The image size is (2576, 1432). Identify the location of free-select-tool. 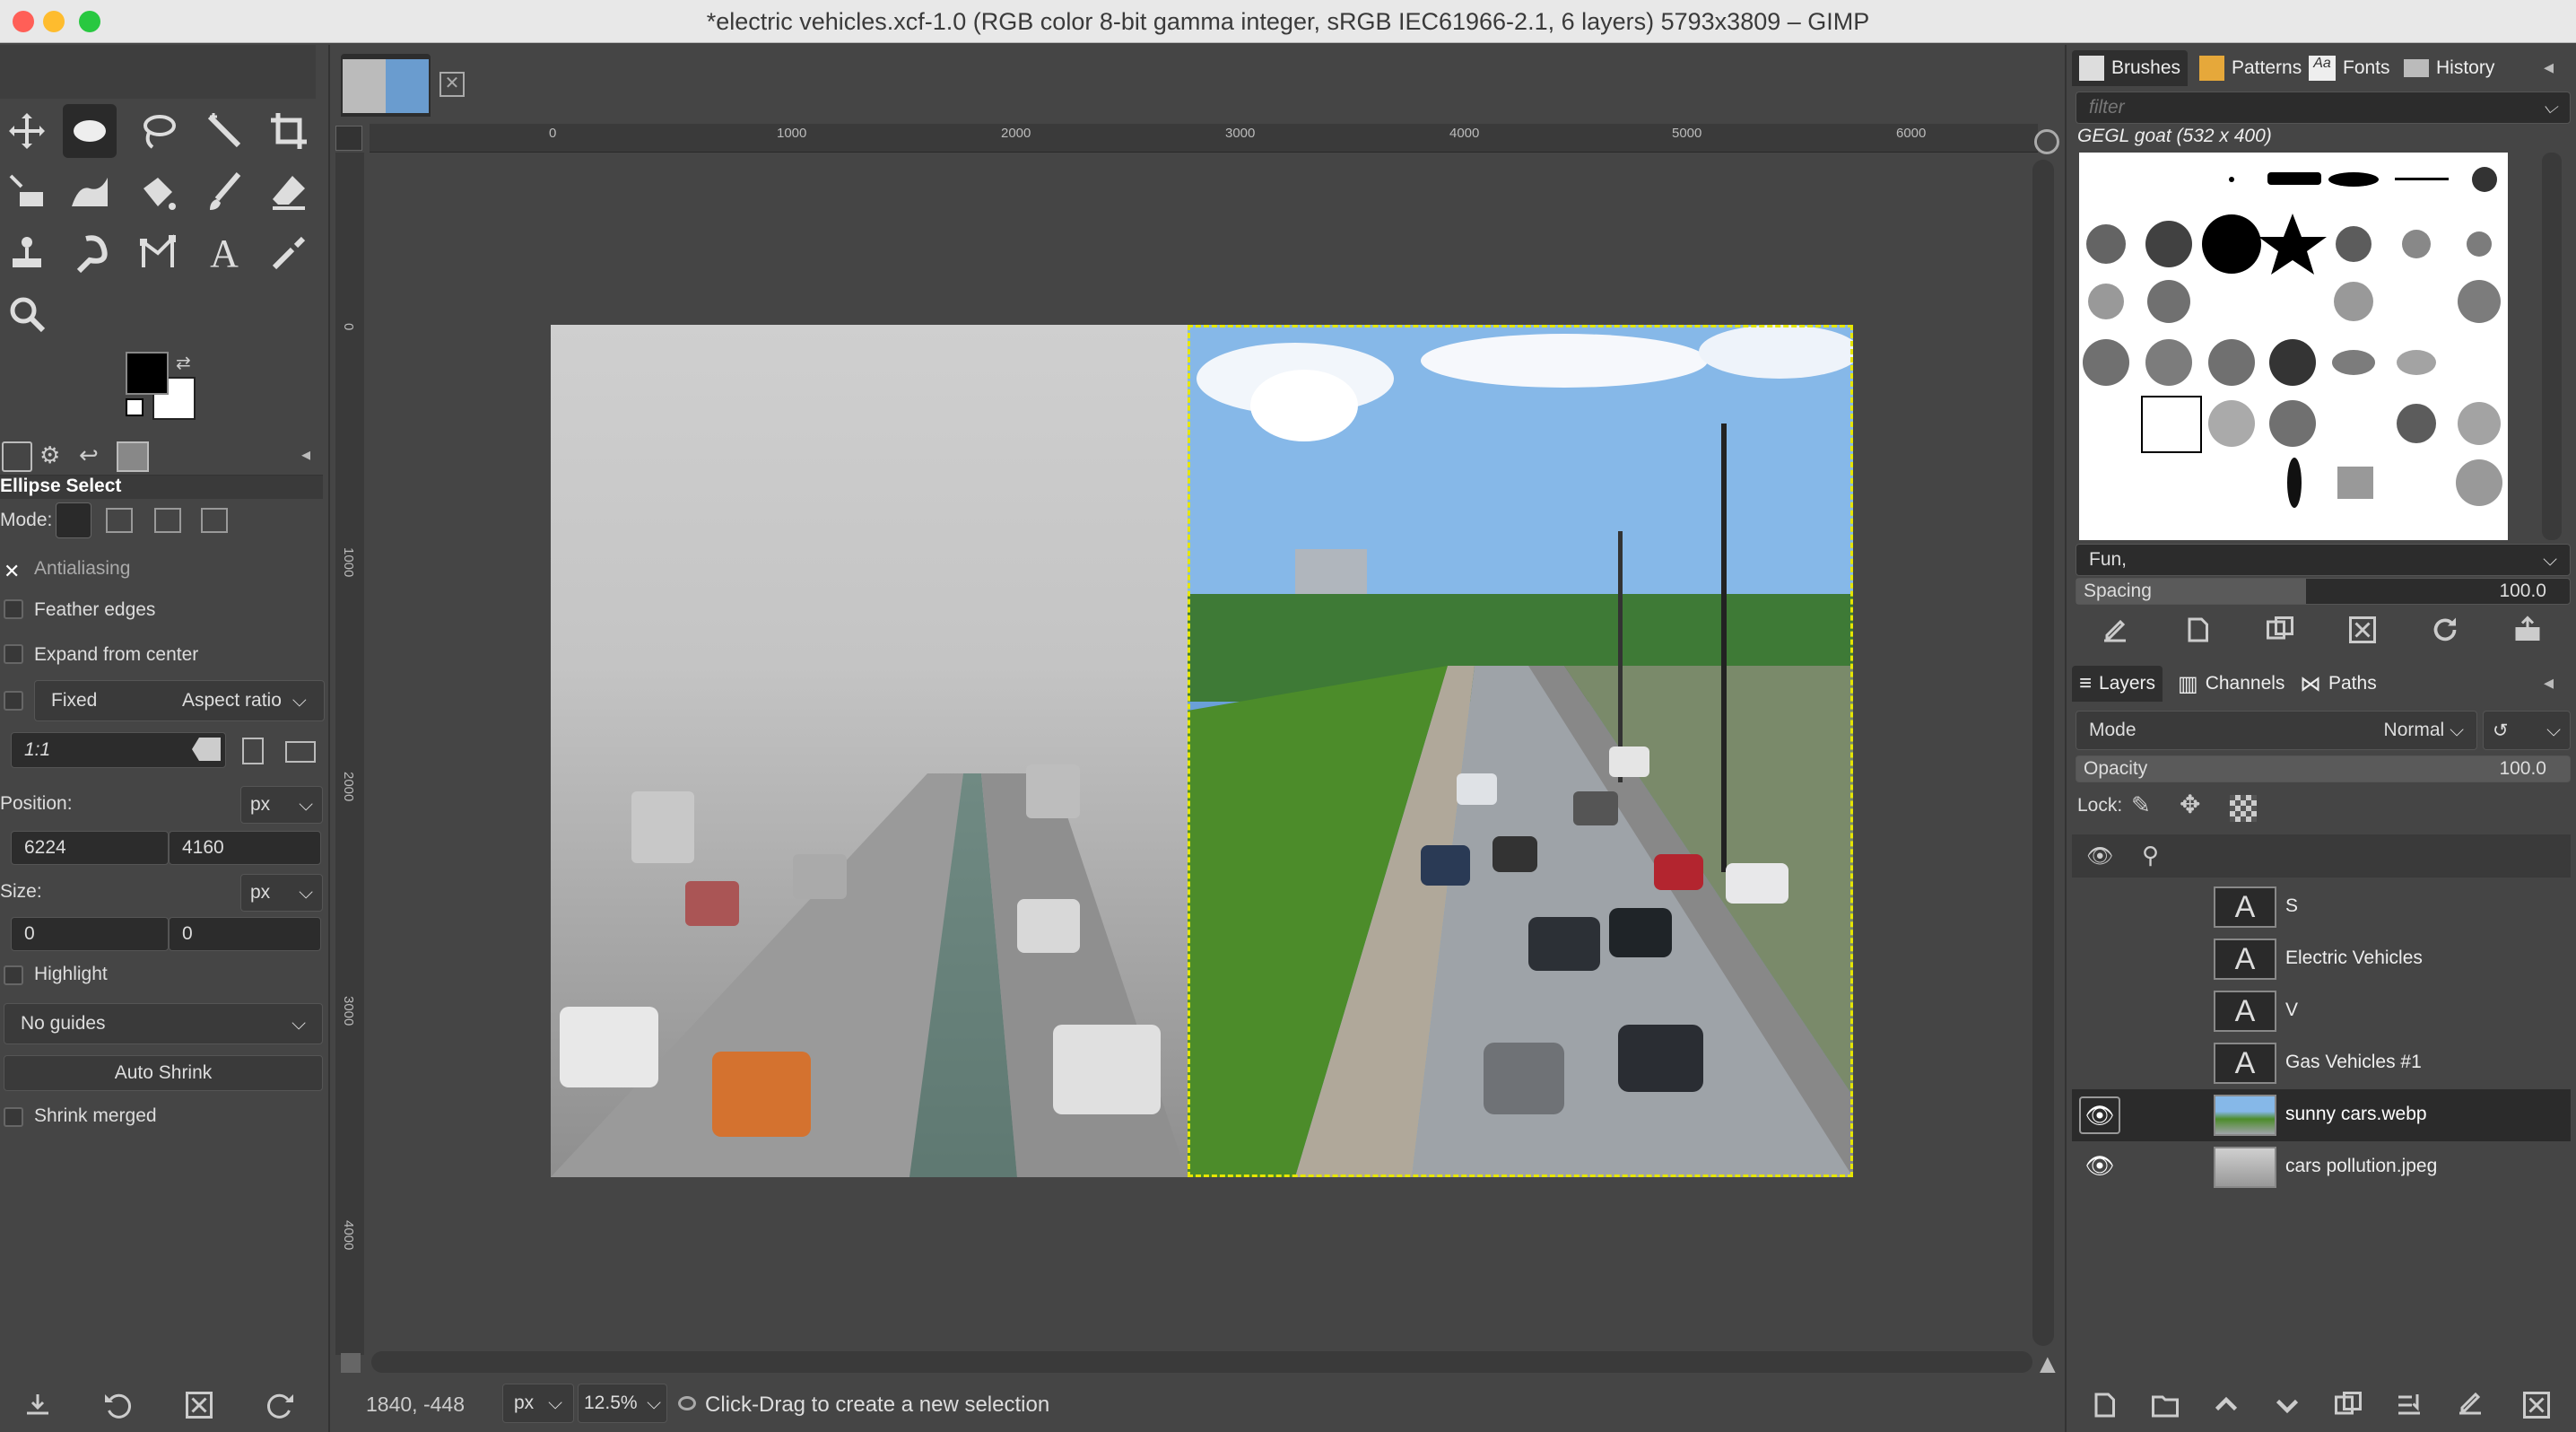
(158, 131).